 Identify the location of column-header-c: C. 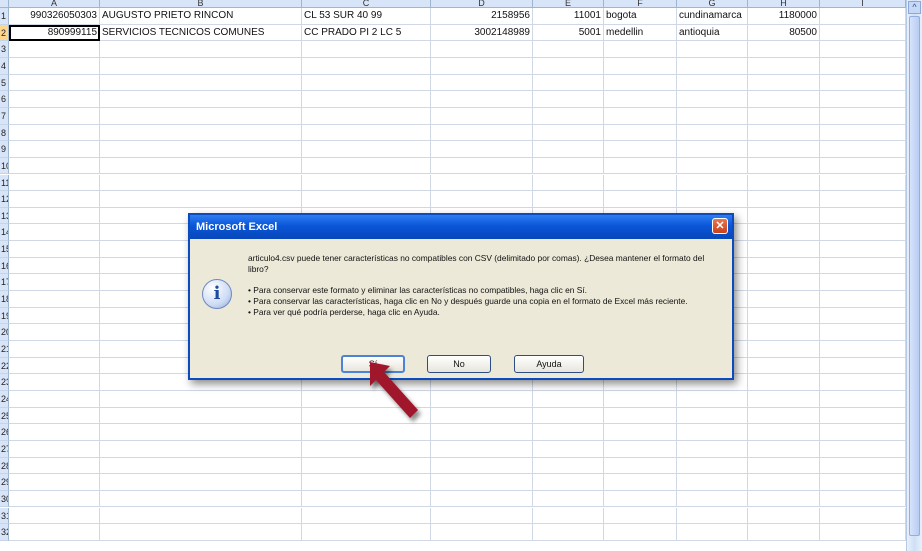
(366, 4).